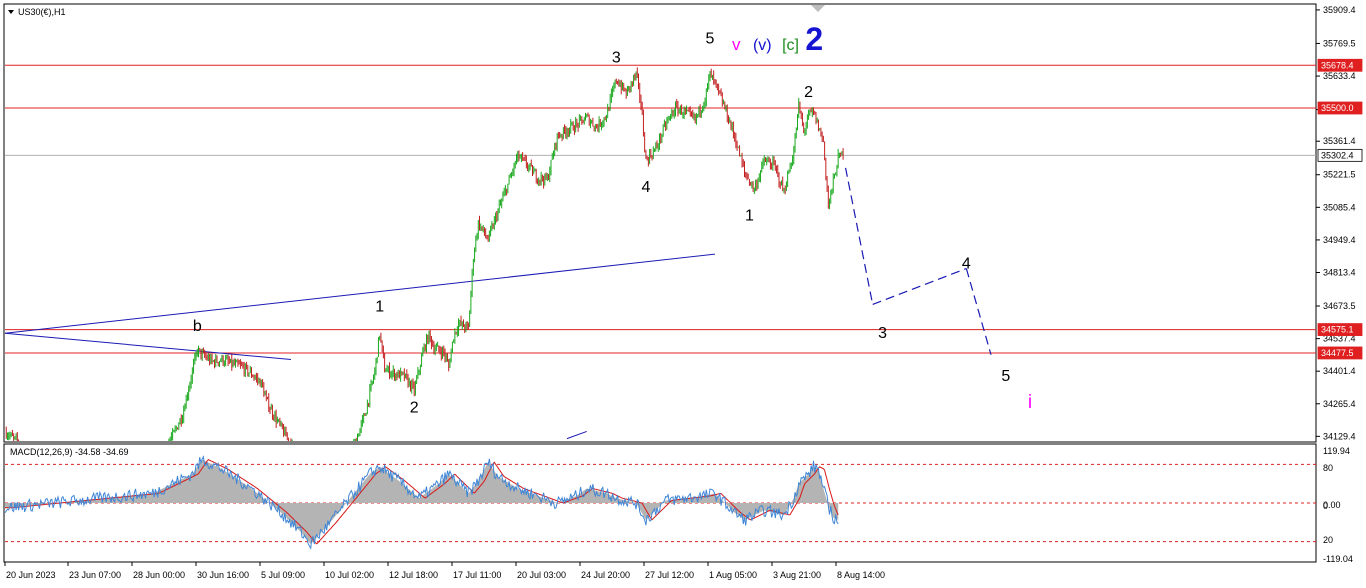 This screenshot has height=588, width=1366. What do you see at coordinates (283, 575) in the screenshot?
I see `time-tick-label: 5 Jul 09:00` at bounding box center [283, 575].